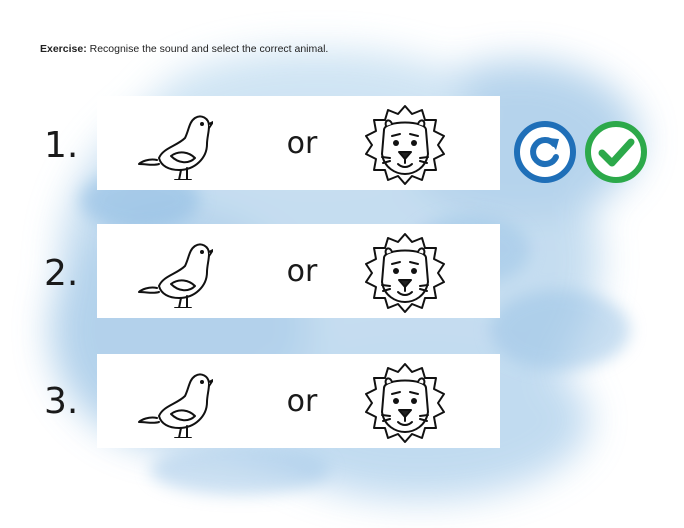 This screenshot has height=528, width=684. What do you see at coordinates (302, 143) in the screenshot?
I see `row-1-or-text: or` at bounding box center [302, 143].